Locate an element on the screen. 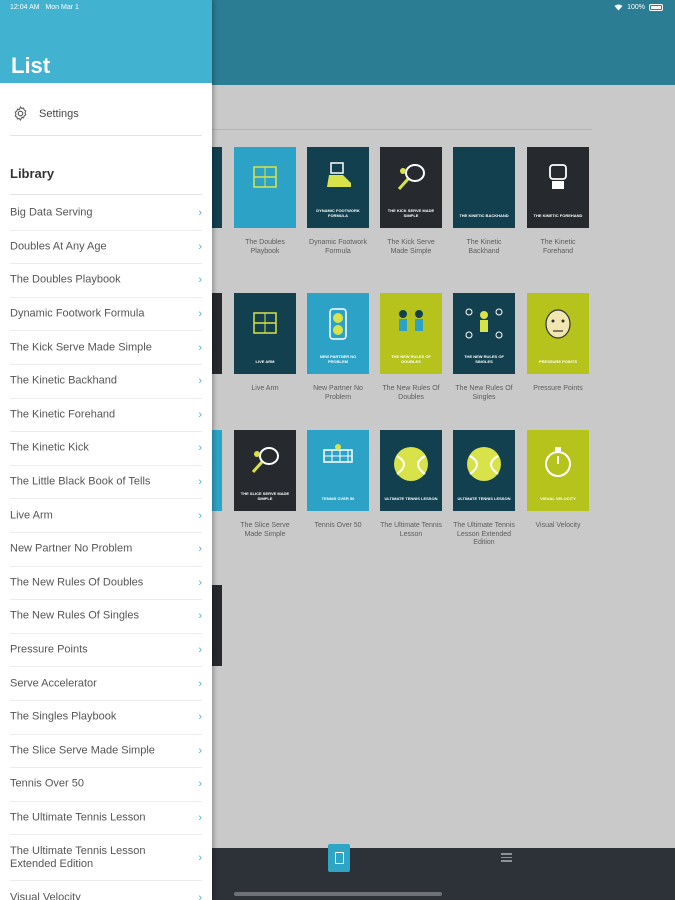 The width and height of the screenshot is (675, 900). book-cover: THE KINETIC FOREHAND is located at coordinates (558, 187).